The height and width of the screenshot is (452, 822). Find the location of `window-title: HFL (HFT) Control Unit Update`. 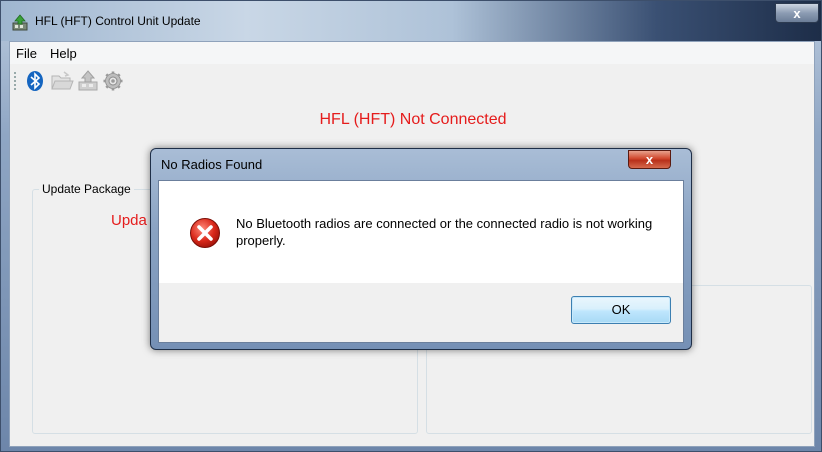

window-title: HFL (HFT) Control Unit Update is located at coordinates (118, 21).